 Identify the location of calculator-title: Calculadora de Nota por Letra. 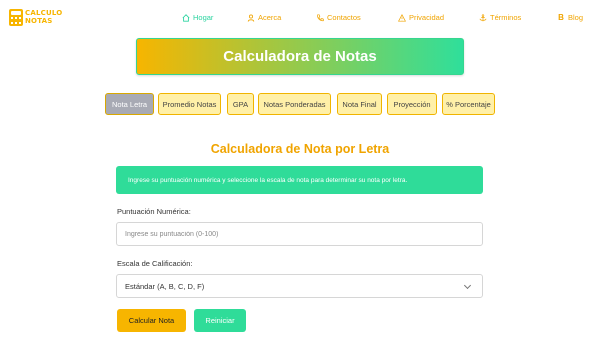
(300, 149).